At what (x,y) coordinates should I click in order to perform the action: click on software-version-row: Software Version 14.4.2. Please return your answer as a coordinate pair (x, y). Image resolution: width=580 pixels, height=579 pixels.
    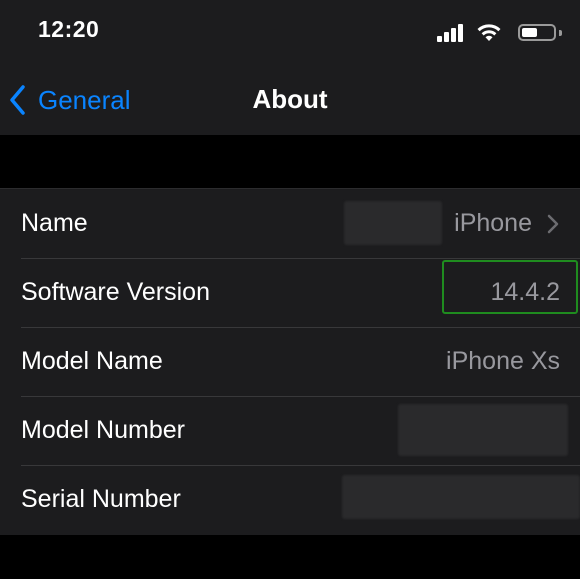
    Looking at the image, I should click on (290, 292).